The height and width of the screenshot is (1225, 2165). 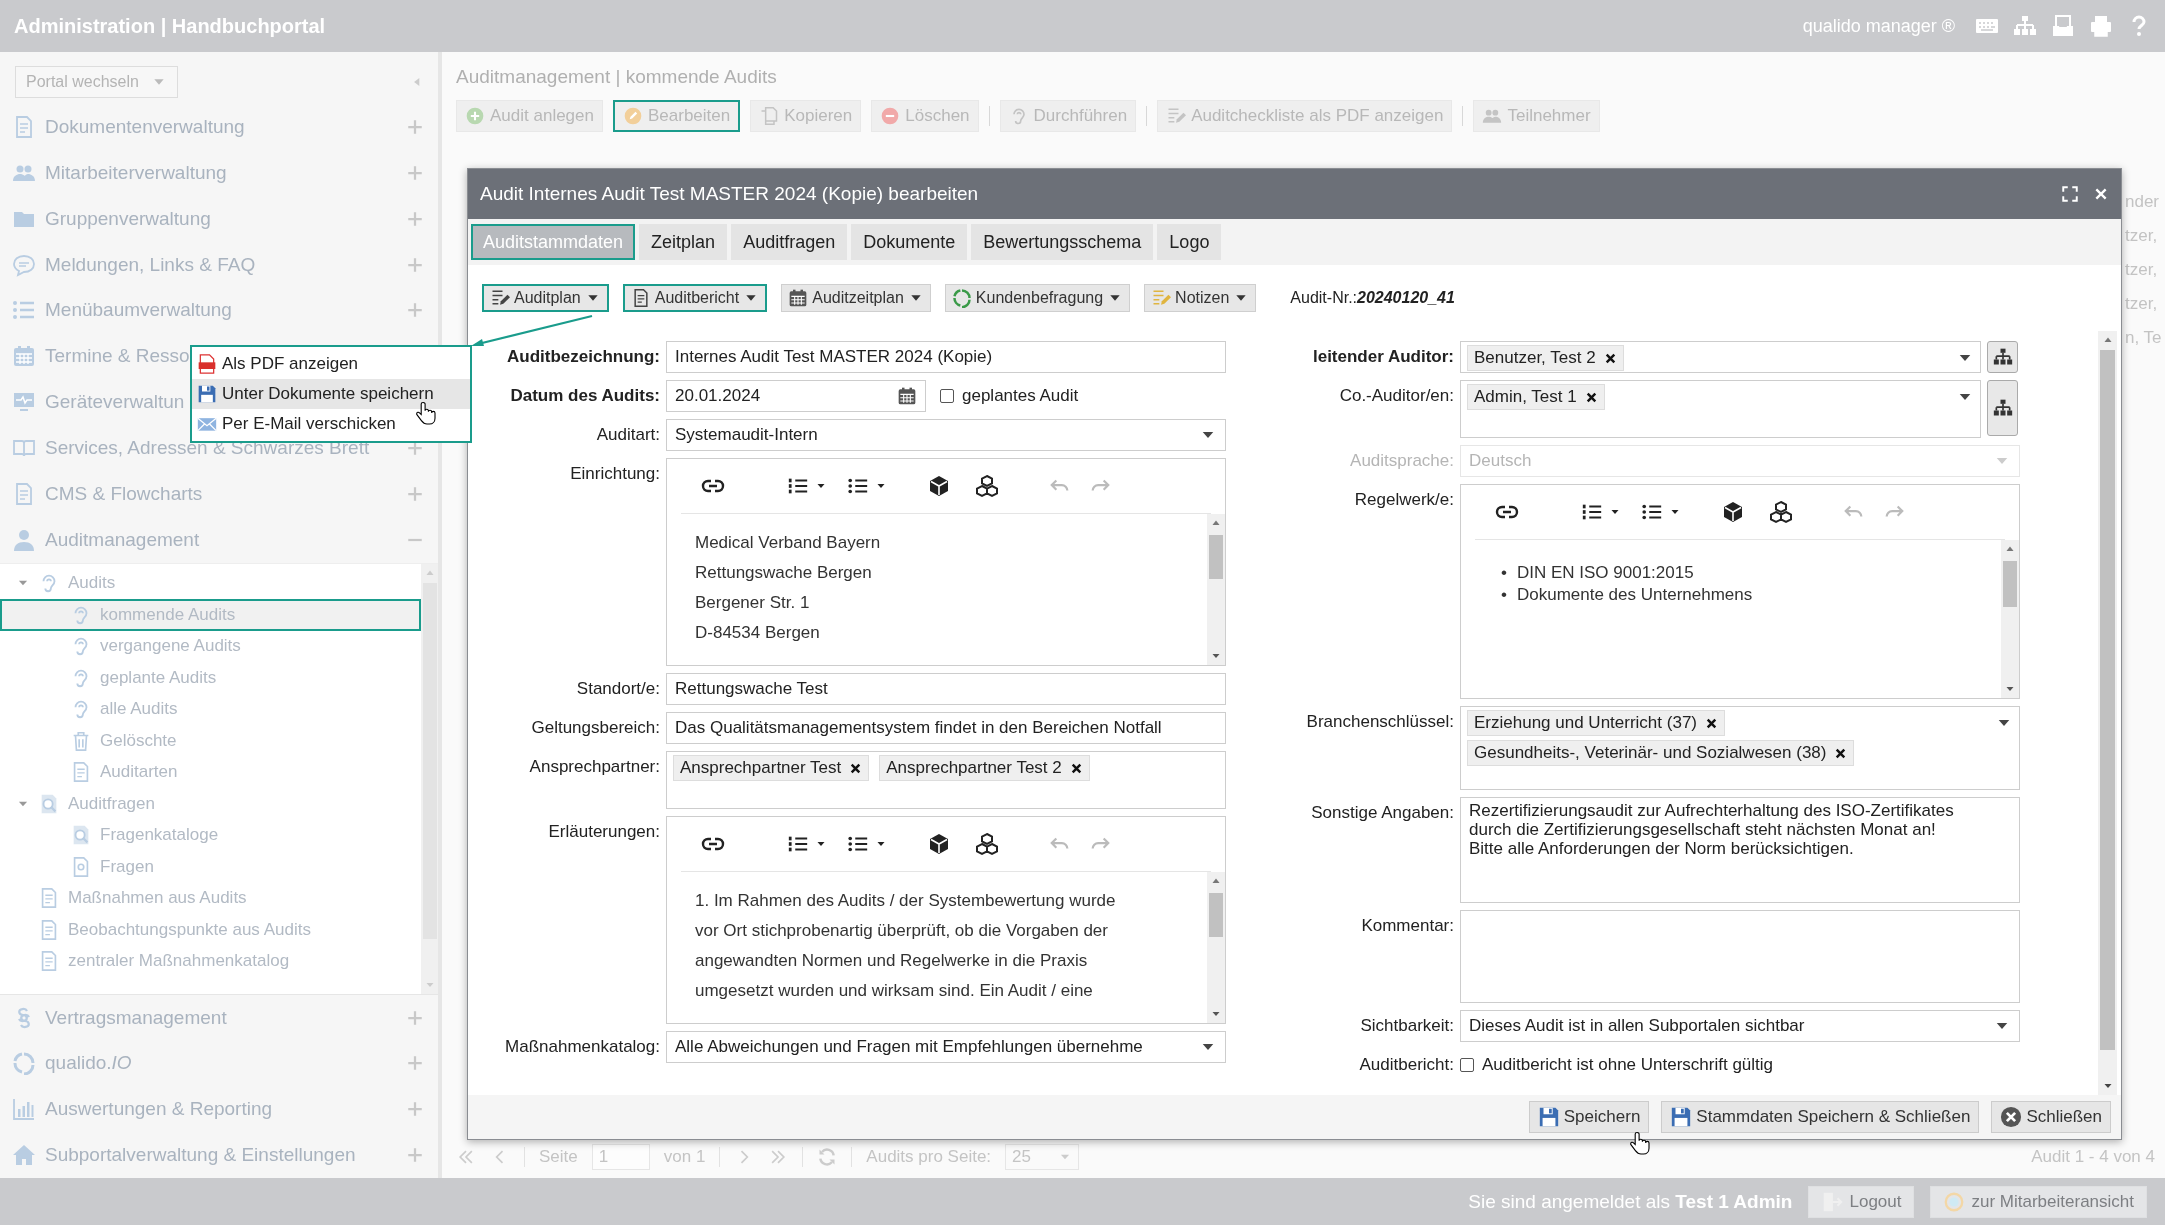 I want to click on breadcrumb: Auditmanagement | kommende Audits, so click(x=617, y=77).